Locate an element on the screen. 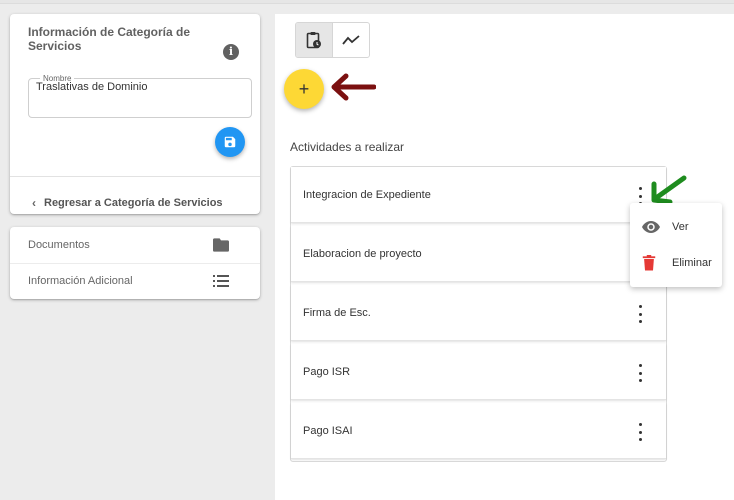 The width and height of the screenshot is (734, 500). clipboard-clock-icon is located at coordinates (313, 40).